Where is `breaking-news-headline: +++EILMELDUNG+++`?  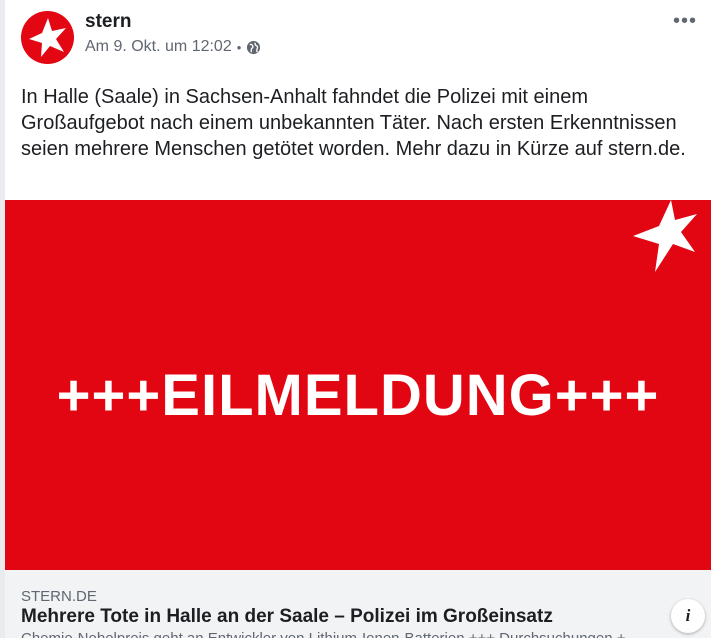 breaking-news-headline: +++EILMELDUNG+++ is located at coordinates (358, 395).